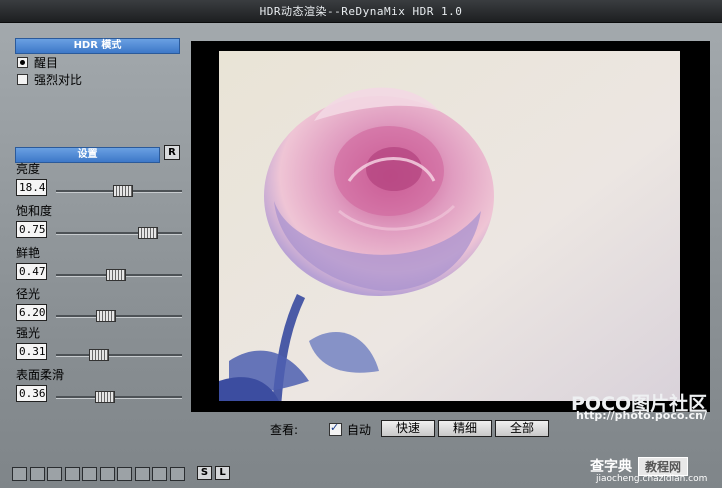 This screenshot has width=722, height=488. I want to click on setting-label: 亮度, so click(28, 169).